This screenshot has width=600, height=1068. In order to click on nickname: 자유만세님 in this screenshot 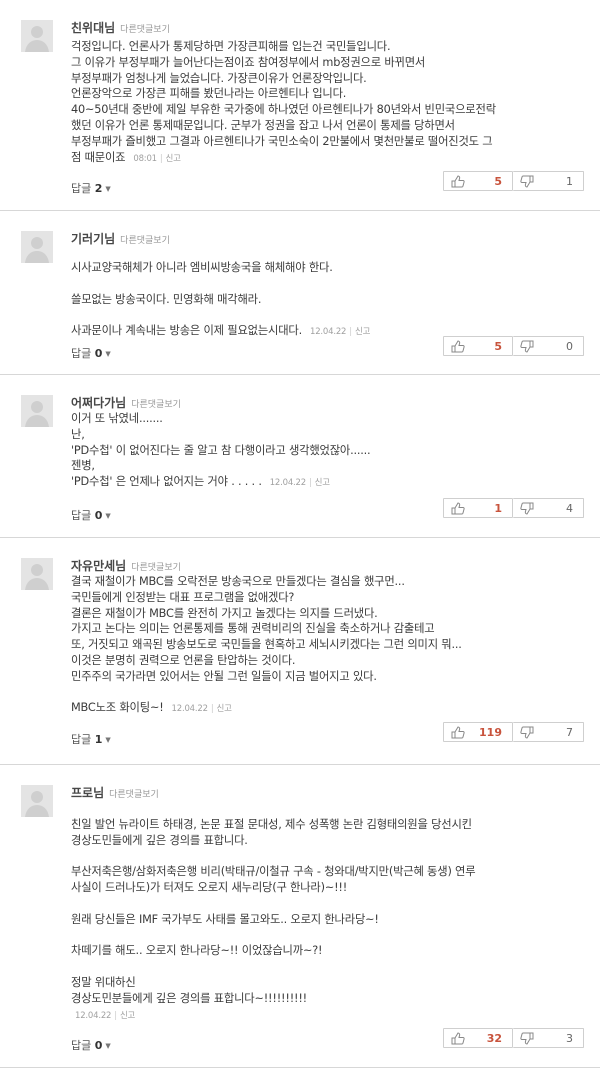, I will do `click(98, 566)`.